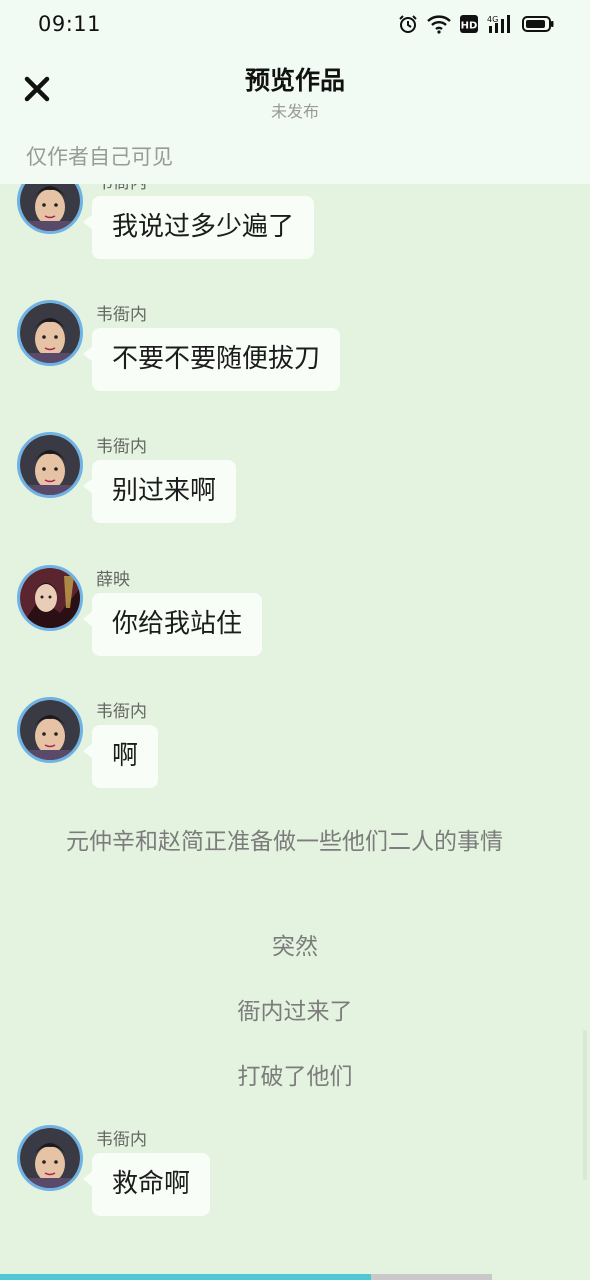 The height and width of the screenshot is (1280, 590). Describe the element at coordinates (99, 157) in the screenshot. I see `visibility-note: 仅作者自己可见` at that location.